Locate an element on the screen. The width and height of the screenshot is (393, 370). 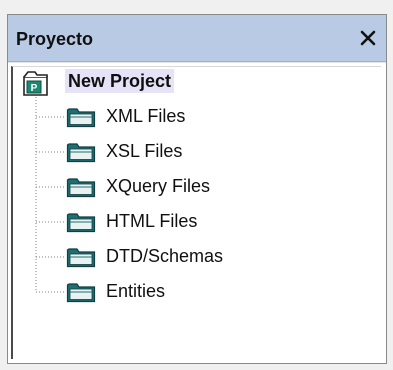
tree-item-label: XQuery Files is located at coordinates (158, 186).